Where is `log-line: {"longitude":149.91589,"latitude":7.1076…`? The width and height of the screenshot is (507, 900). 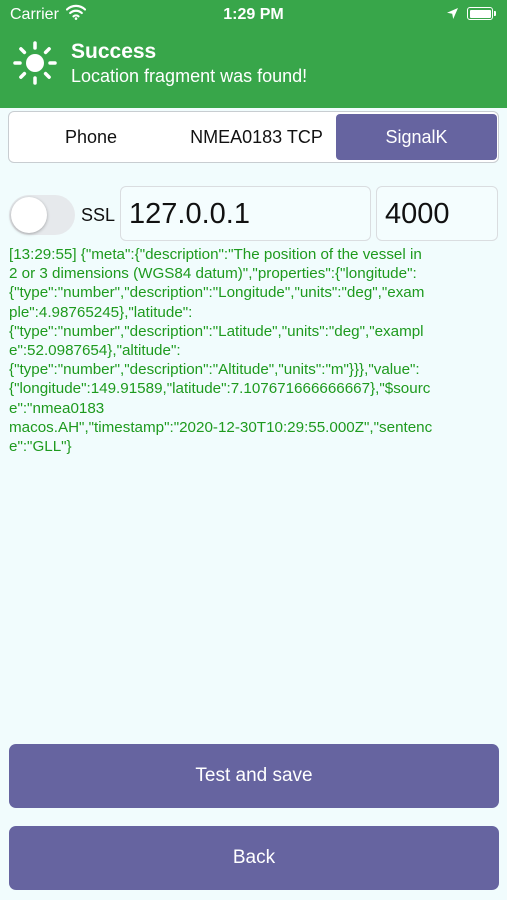 log-line: {"longitude":149.91589,"latitude":7.1076… is located at coordinates (220, 389).